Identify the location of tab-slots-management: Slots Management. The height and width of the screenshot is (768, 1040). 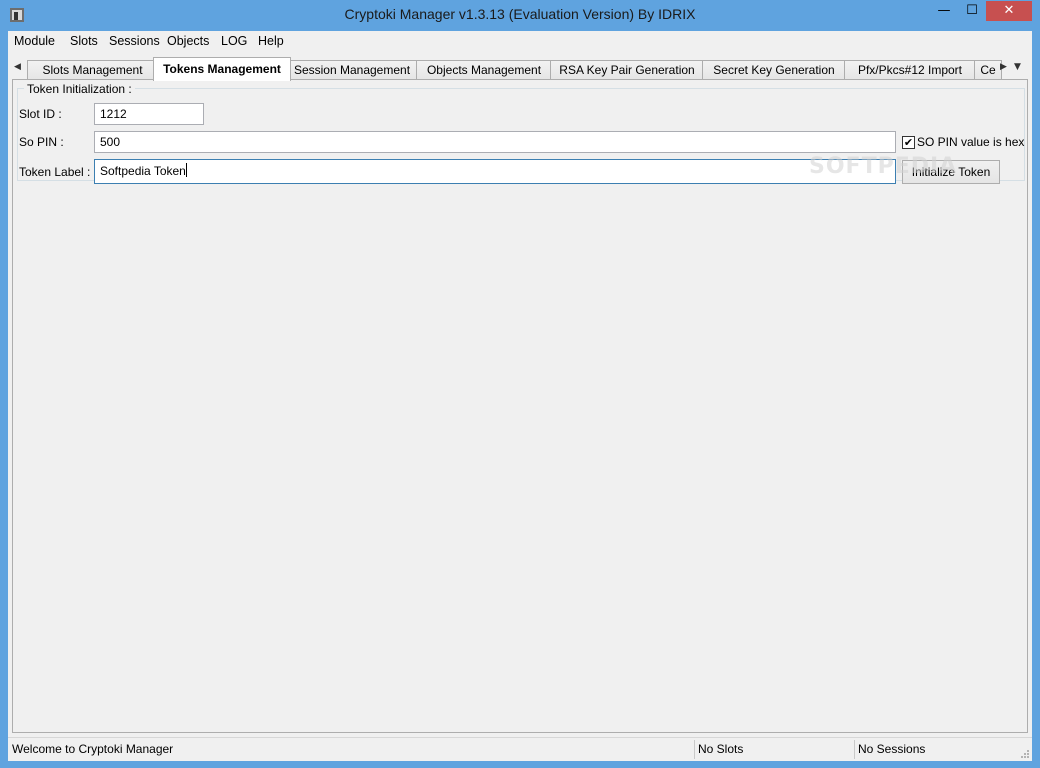
(92, 70).